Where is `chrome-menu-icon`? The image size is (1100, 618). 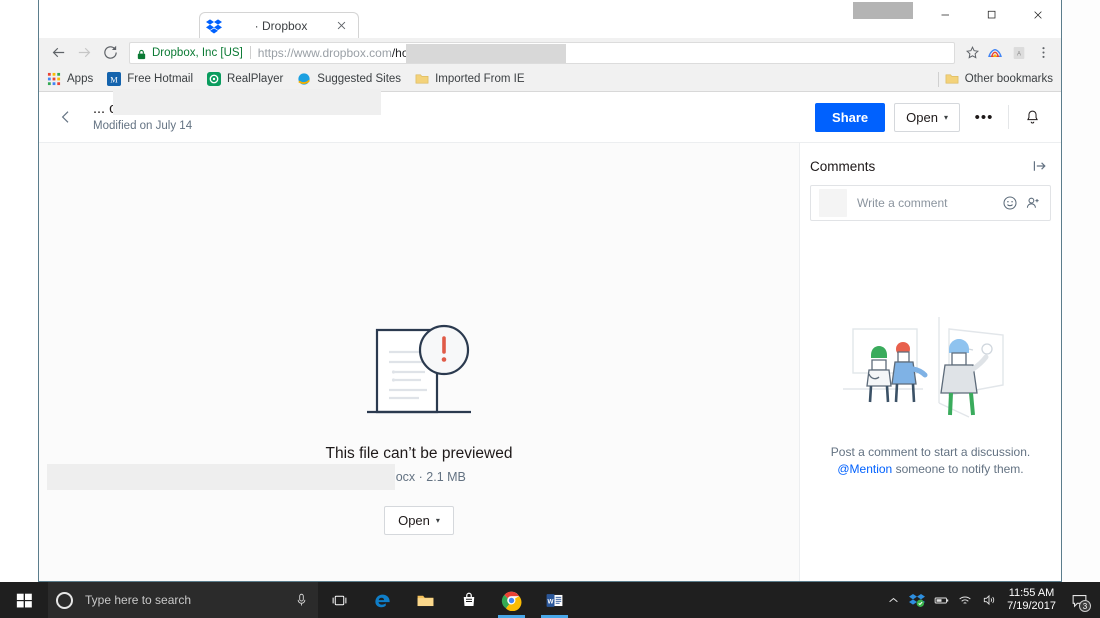 chrome-menu-icon is located at coordinates (1043, 53).